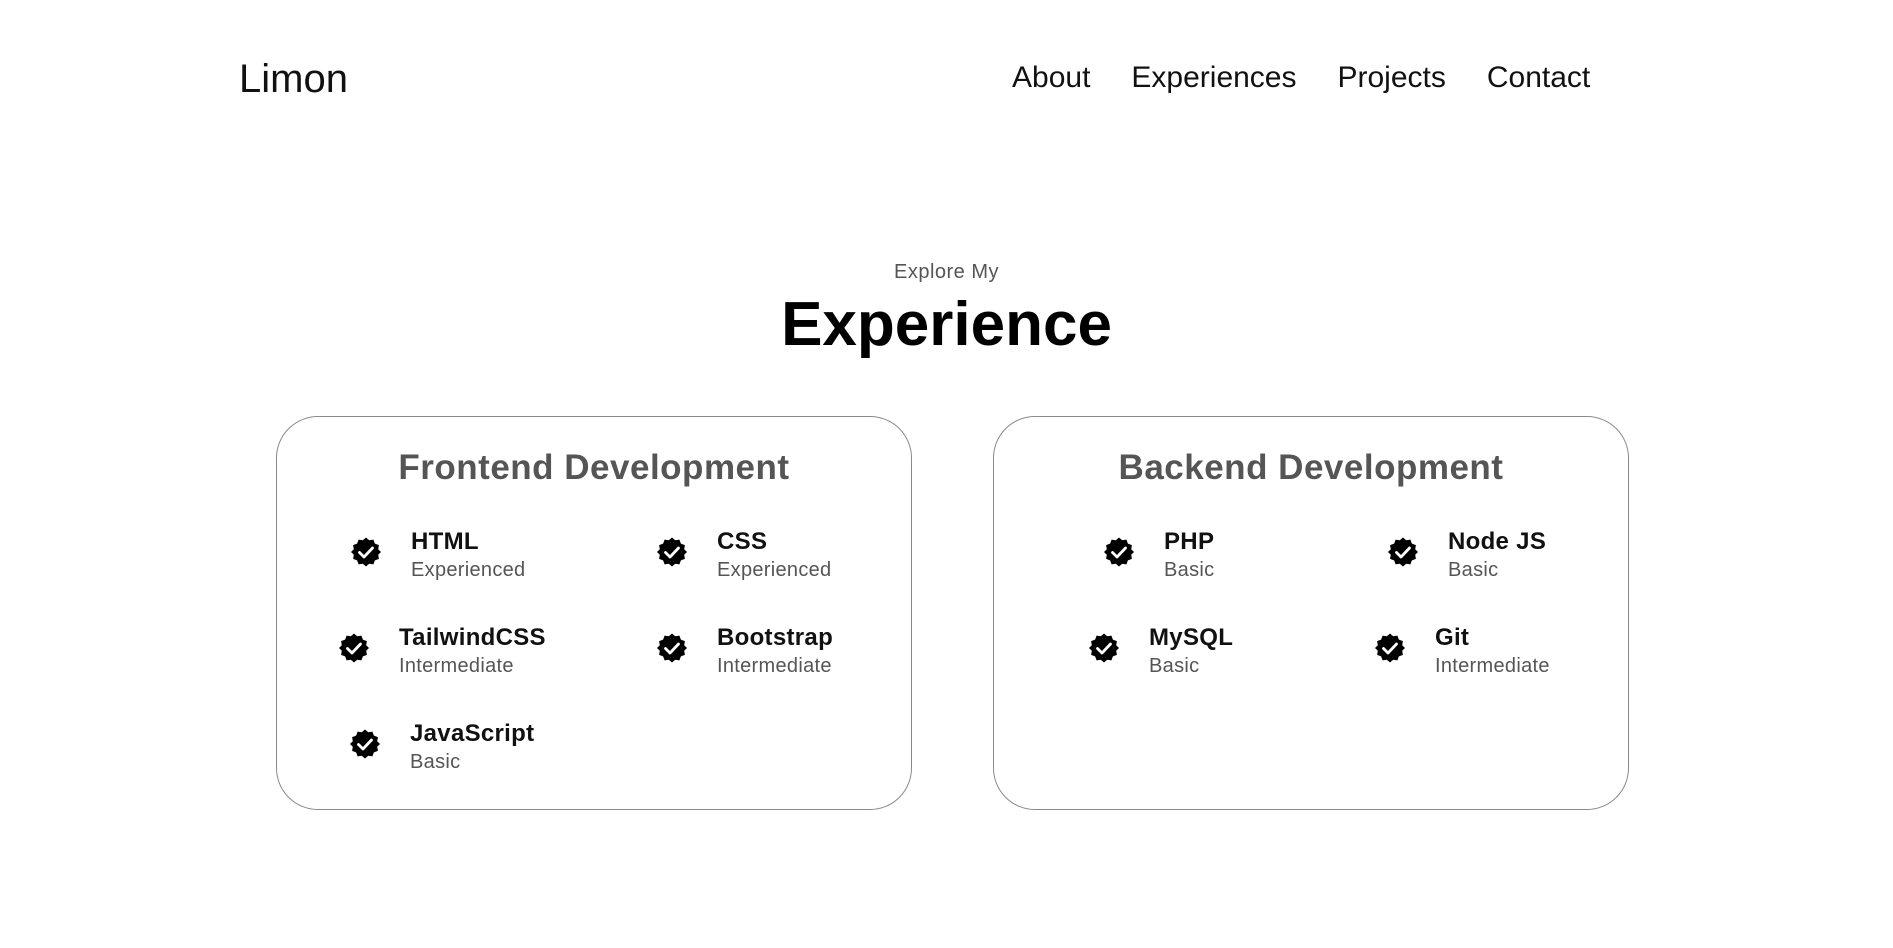  Describe the element at coordinates (1213, 78) in the screenshot. I see `nav-link-experiences: Experiences` at that location.